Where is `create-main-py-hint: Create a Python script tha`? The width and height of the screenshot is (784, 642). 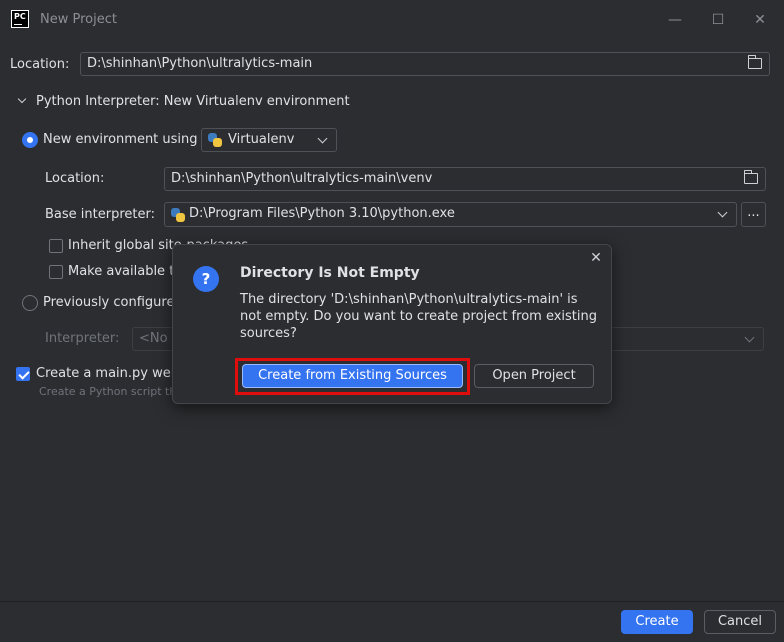
create-main-py-hint: Create a Python script tha is located at coordinates (111, 391).